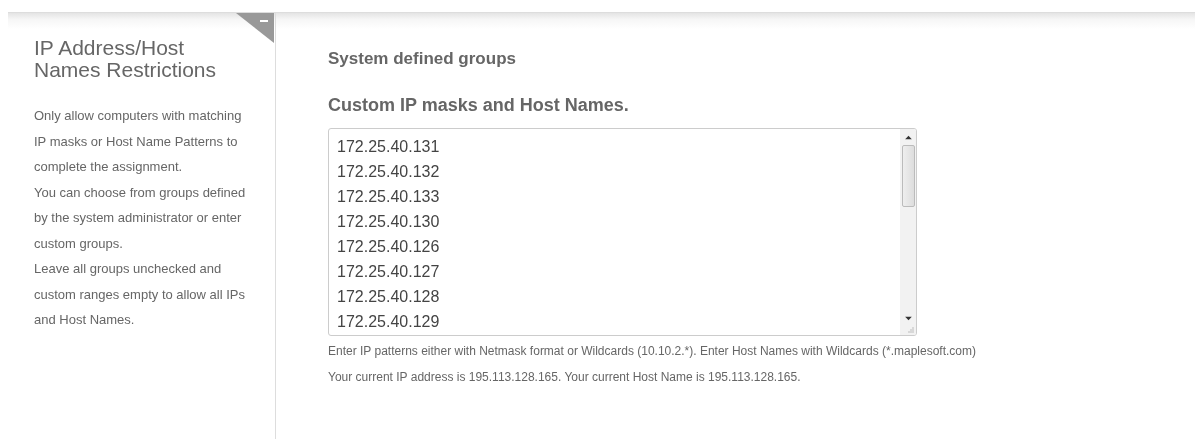 The width and height of the screenshot is (1195, 439). Describe the element at coordinates (652, 351) in the screenshot. I see `help-text: Enter IP patterns either with Netmask format or Wildcards (10.10.2.*). Enter Host Names with Wildcards (*.maplesoft.com)` at that location.